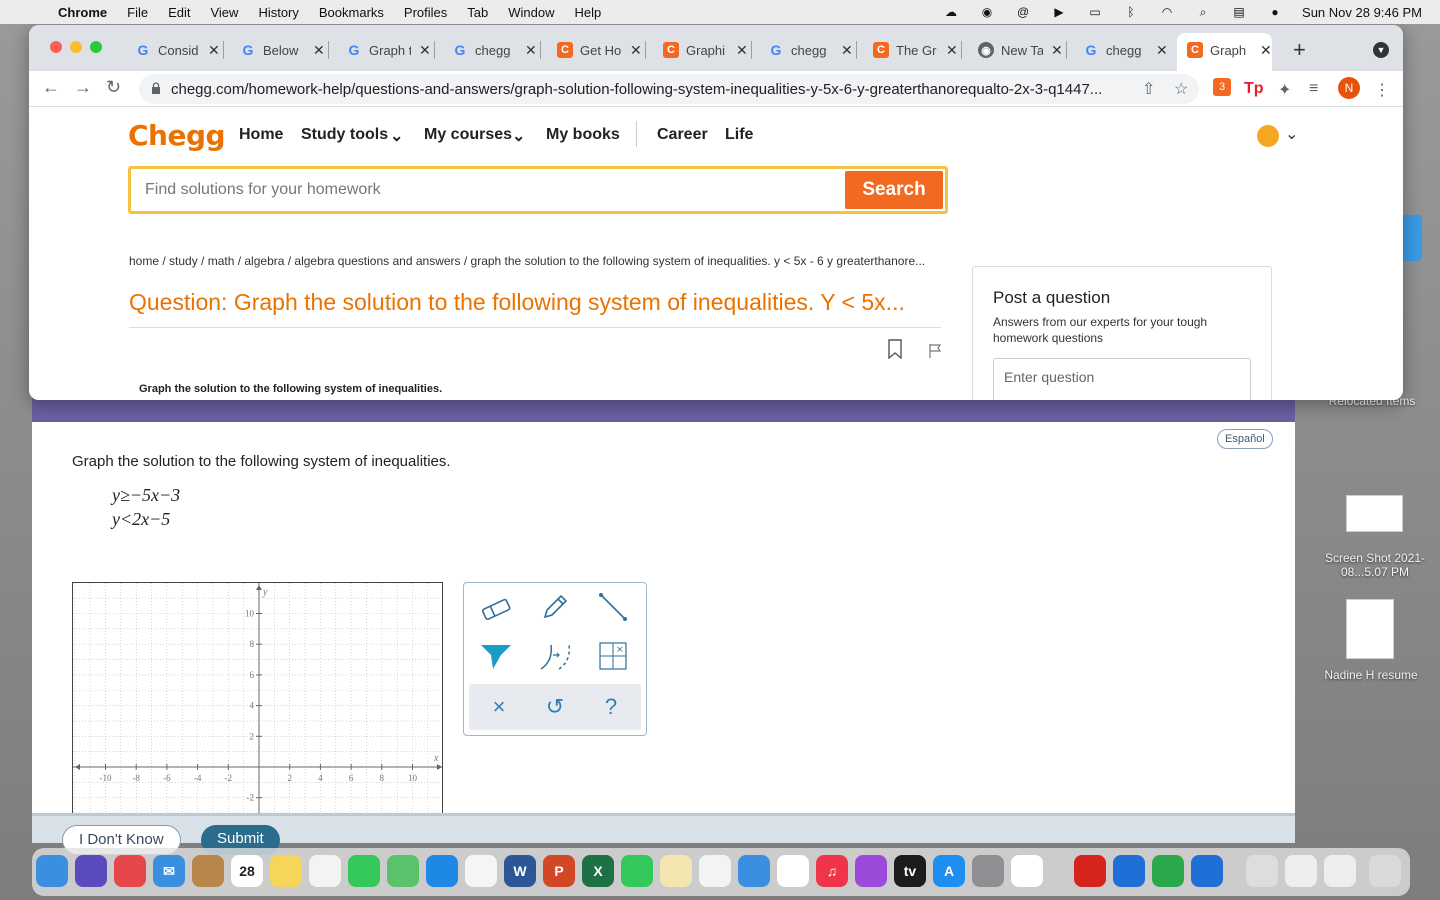 The height and width of the screenshot is (900, 1440). Describe the element at coordinates (1381, 50) in the screenshot. I see `tab-search-icon: ▼` at that location.